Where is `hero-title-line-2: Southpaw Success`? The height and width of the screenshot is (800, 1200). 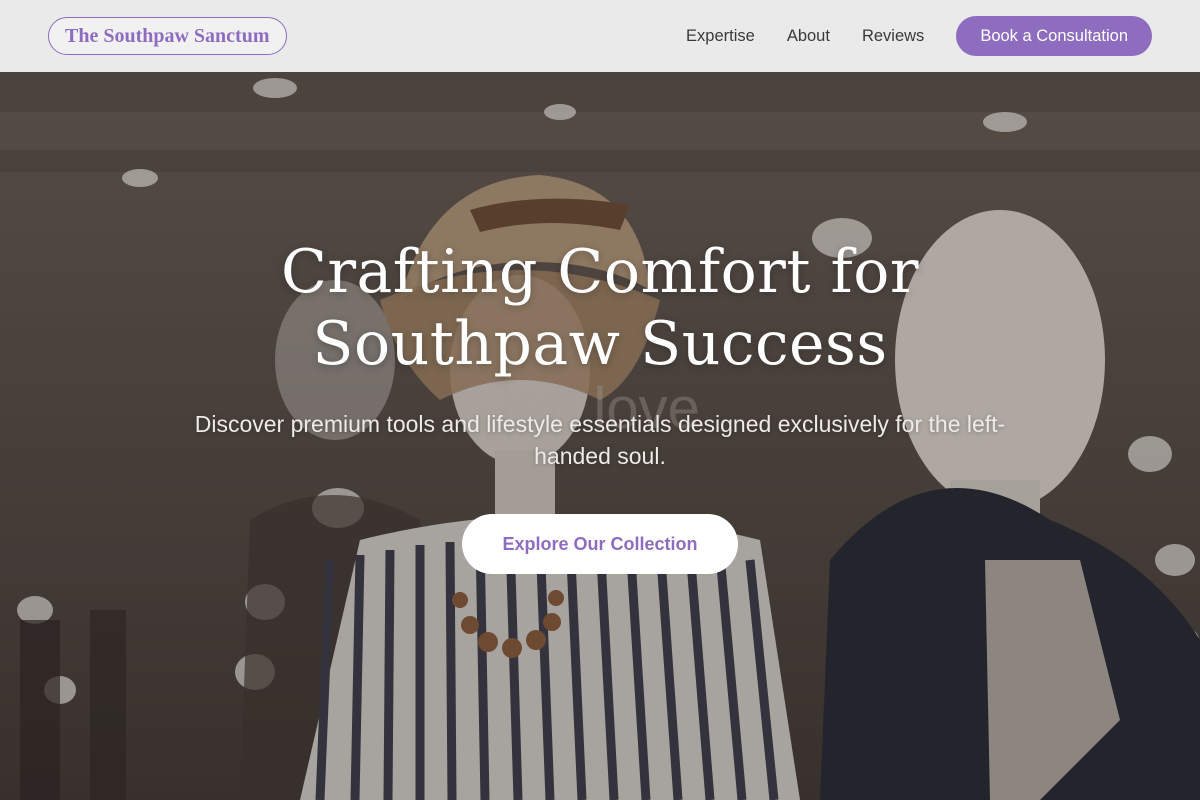 hero-title-line-2: Southpaw Success is located at coordinates (600, 344).